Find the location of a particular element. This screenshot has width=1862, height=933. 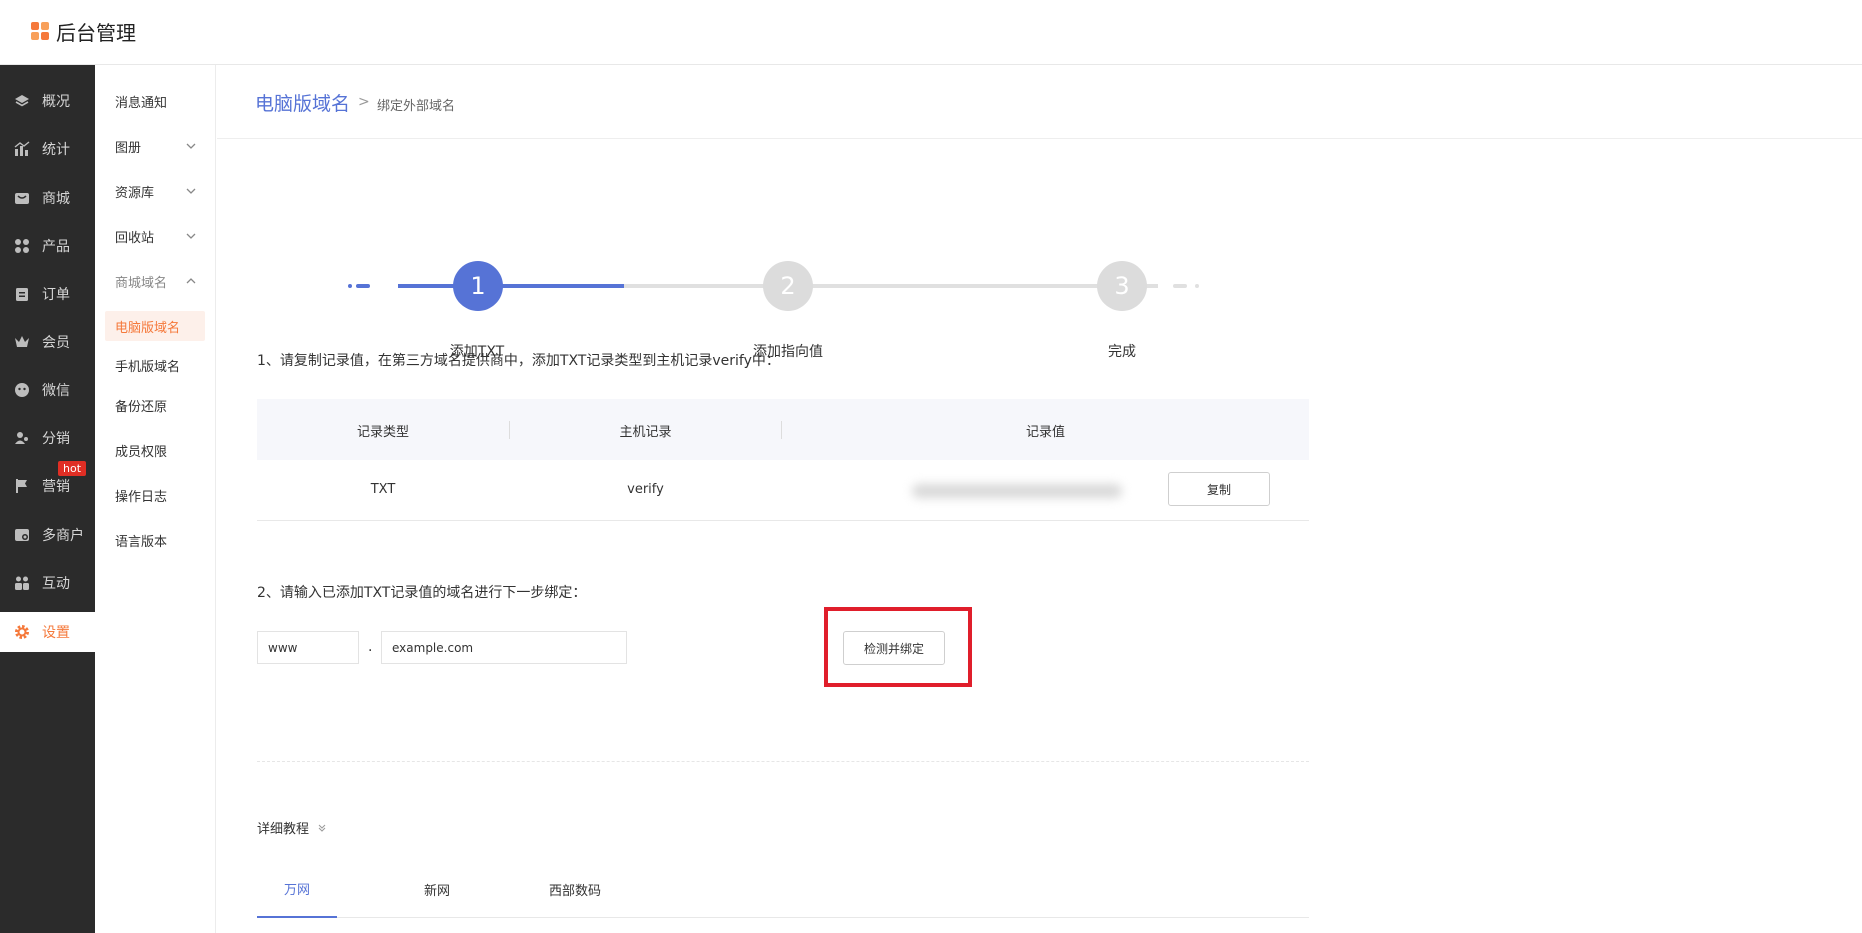

nav-item-wechat: 微信 is located at coordinates (47, 390).